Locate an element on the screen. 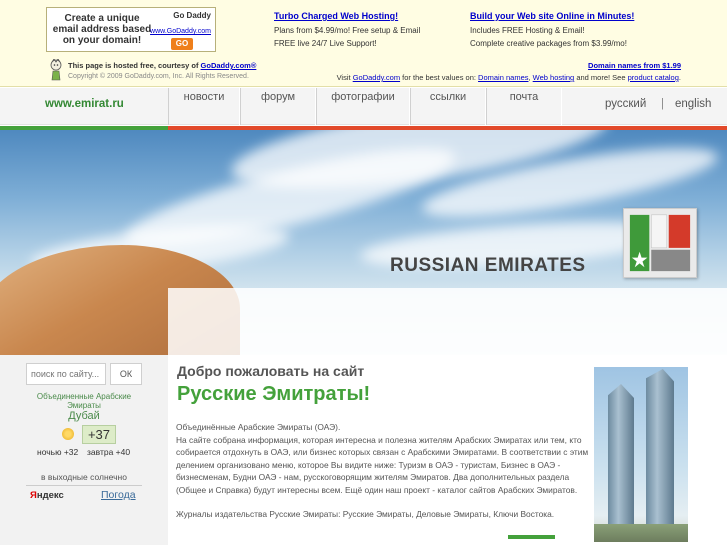 The image size is (727, 545). nav-item-photos: фотографии is located at coordinates (363, 106).